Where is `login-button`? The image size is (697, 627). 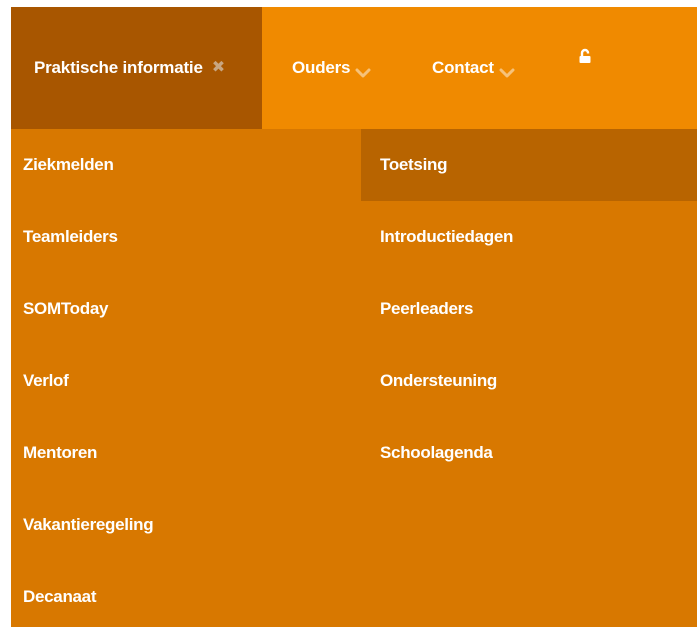
login-button is located at coordinates (587, 63).